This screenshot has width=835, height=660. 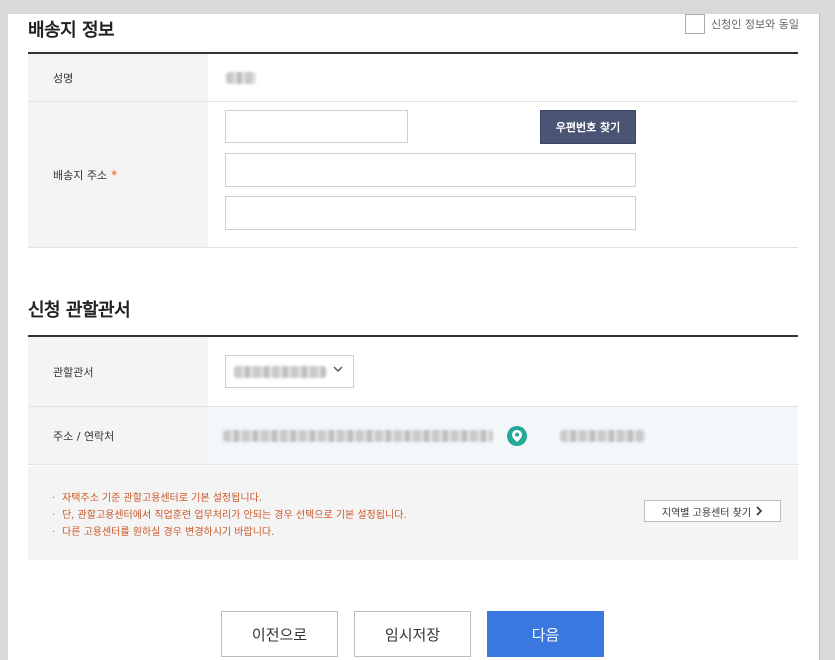 I want to click on prev-button: 이전으로, so click(x=279, y=634).